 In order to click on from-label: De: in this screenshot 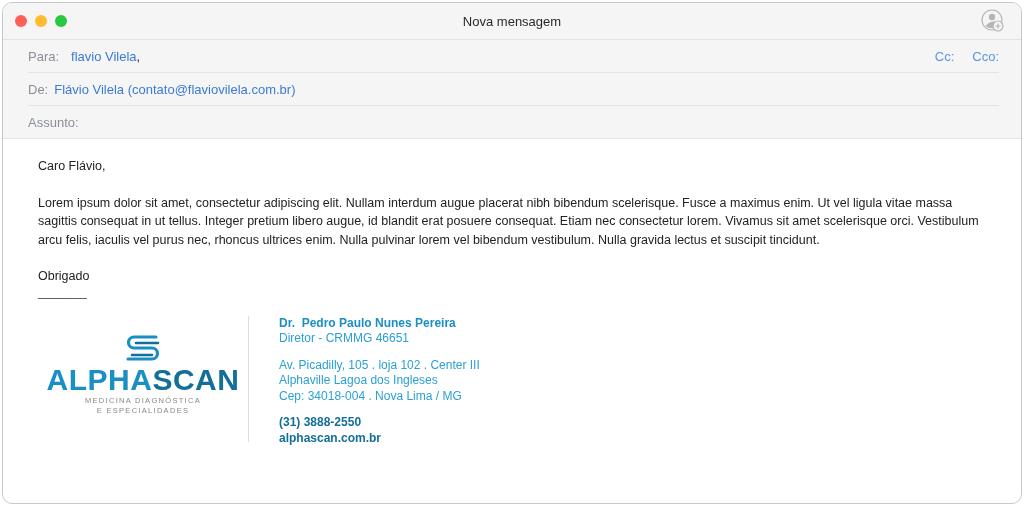, I will do `click(38, 89)`.